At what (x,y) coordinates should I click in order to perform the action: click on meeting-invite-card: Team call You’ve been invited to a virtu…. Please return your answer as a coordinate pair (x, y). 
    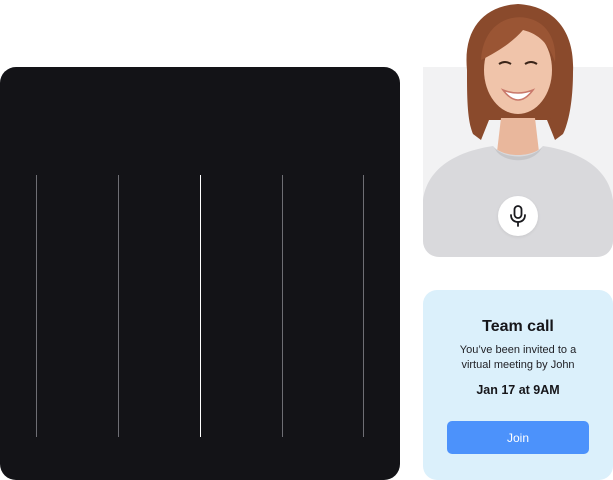
    Looking at the image, I should click on (518, 385).